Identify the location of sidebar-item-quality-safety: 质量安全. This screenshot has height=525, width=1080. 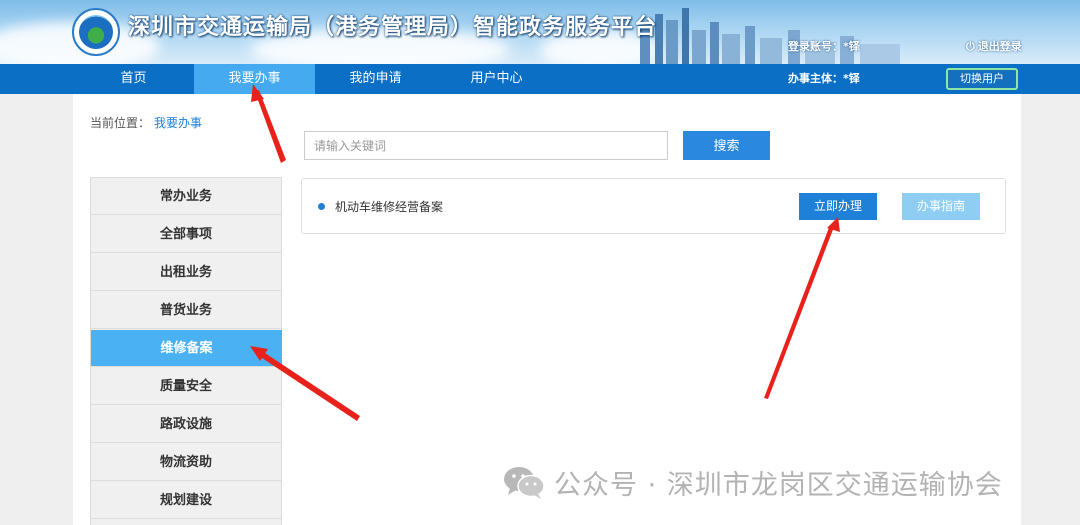
(186, 386).